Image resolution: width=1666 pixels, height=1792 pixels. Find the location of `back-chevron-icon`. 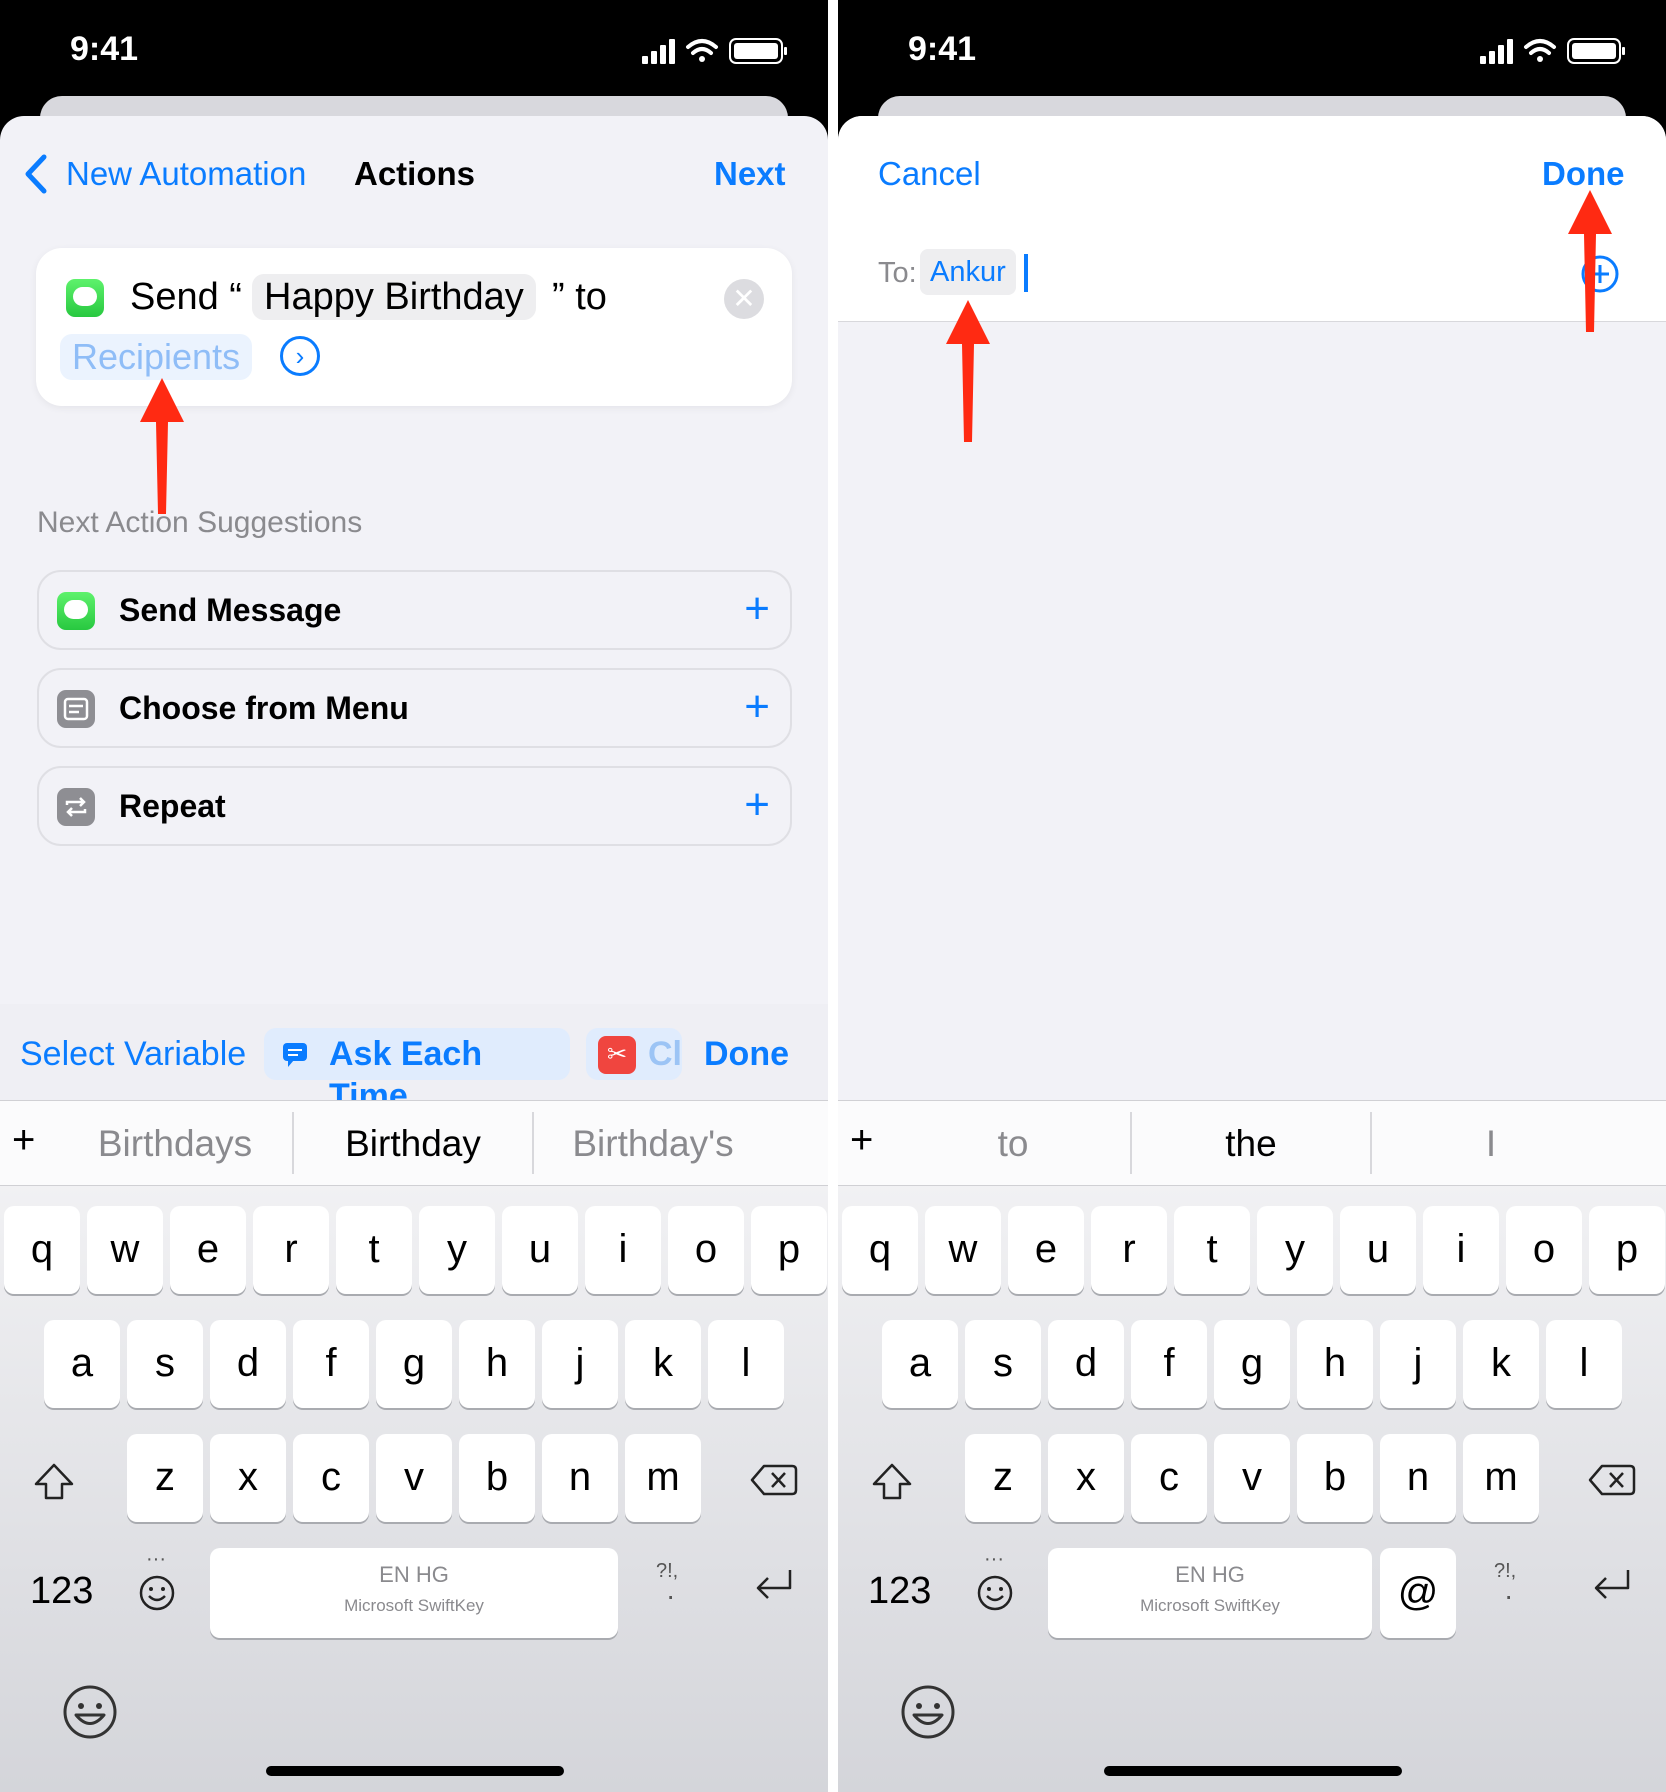

back-chevron-icon is located at coordinates (36, 174).